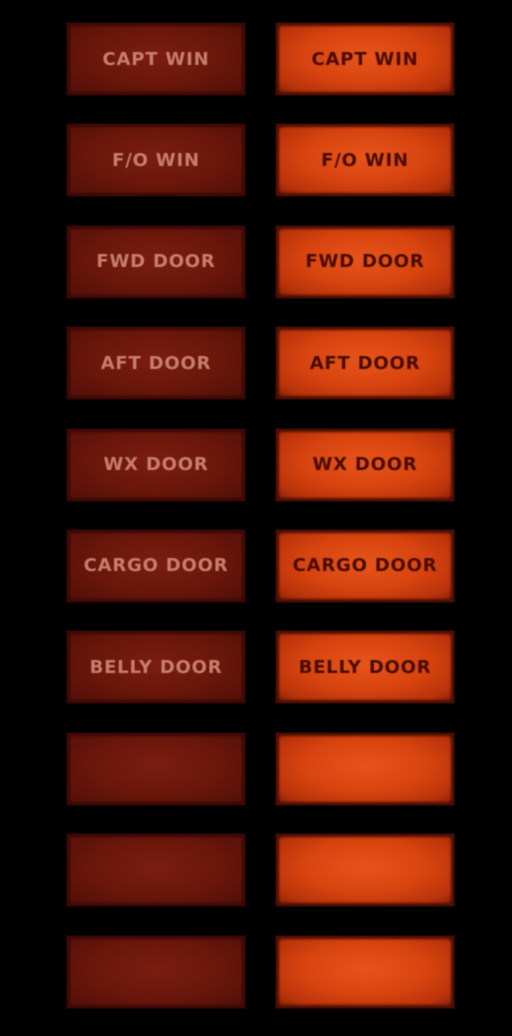  What do you see at coordinates (156, 971) in the screenshot?
I see `annunciator-blank-3-off` at bounding box center [156, 971].